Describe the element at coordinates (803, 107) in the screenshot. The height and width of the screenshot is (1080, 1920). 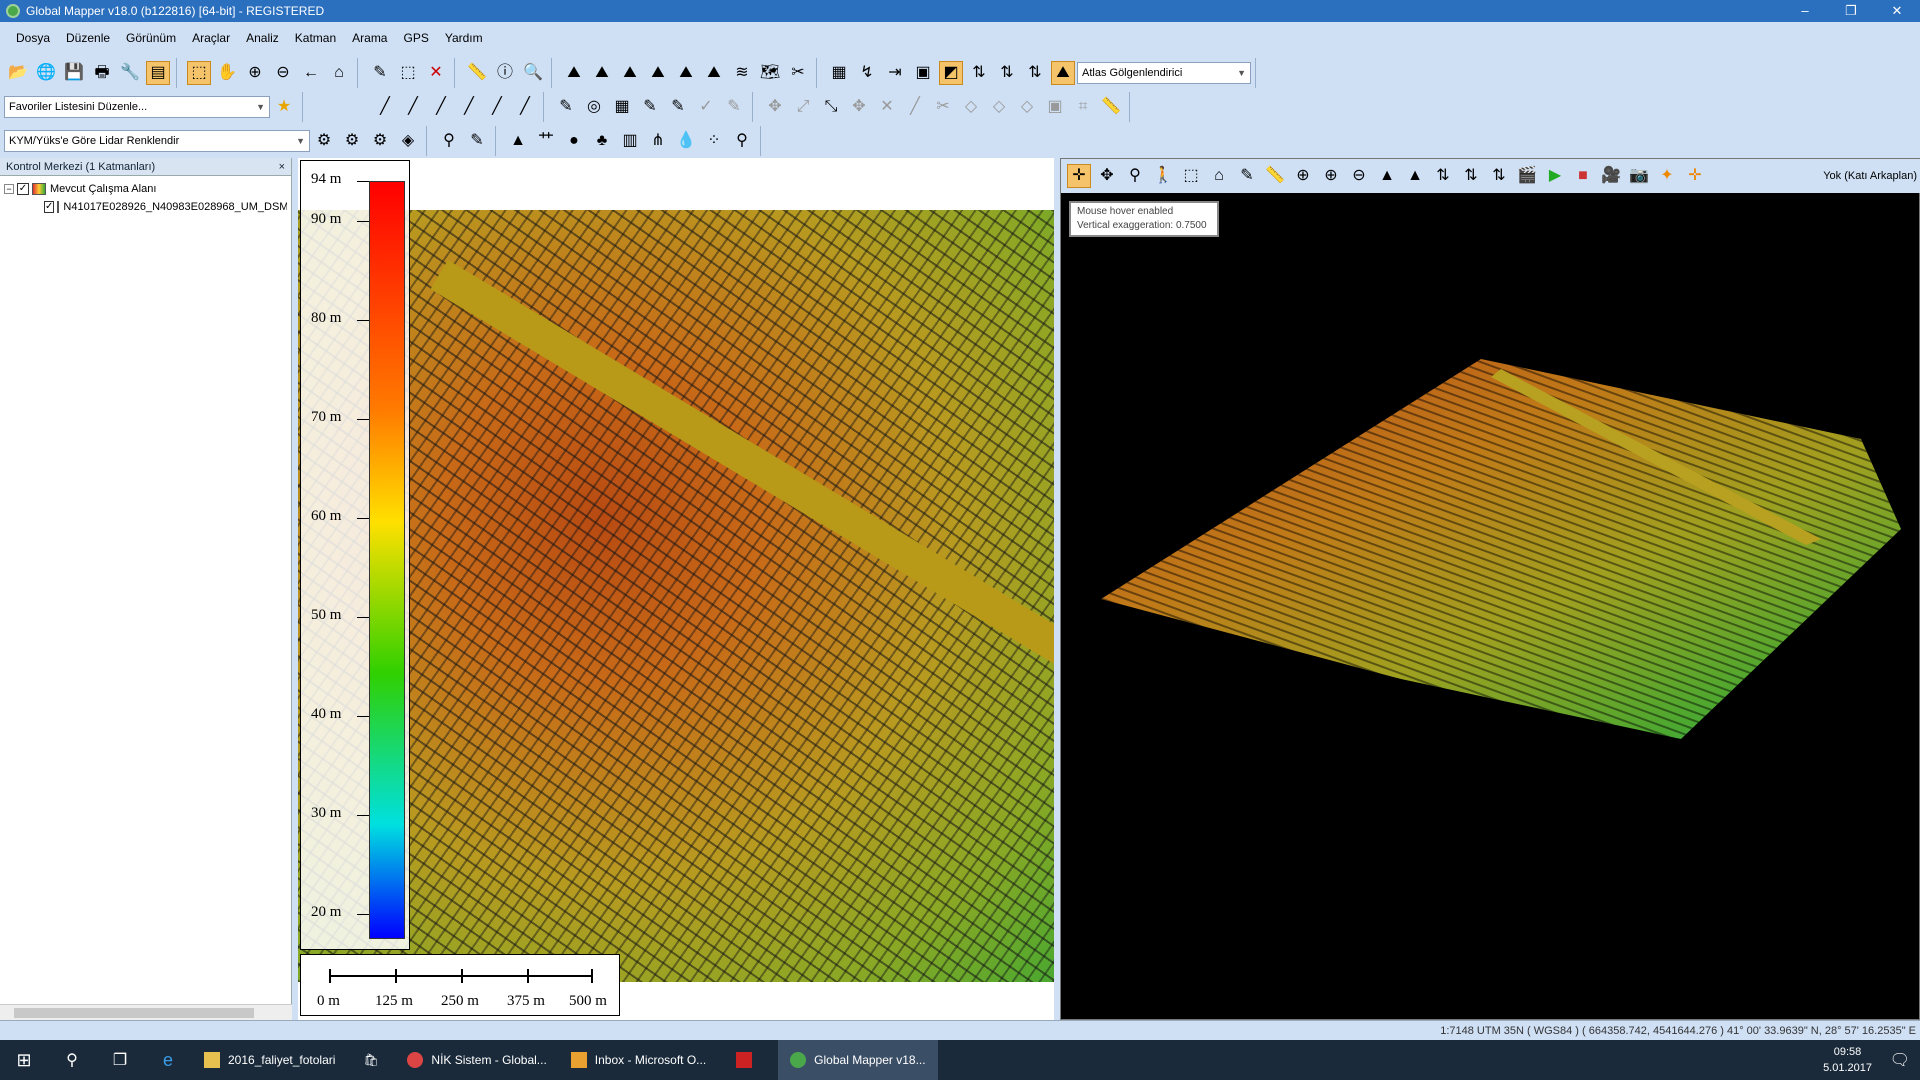
I see `vertex-1-icon: ⤢` at that location.